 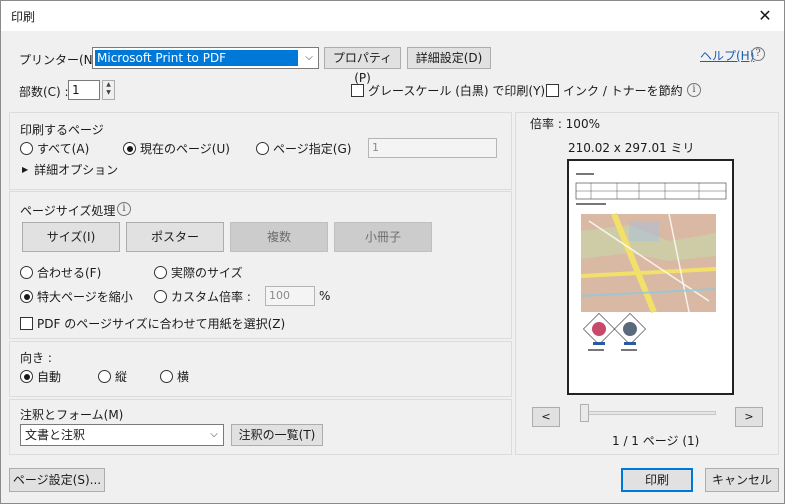 I want to click on pages-current-radio: 現在のページ(U), so click(x=176, y=148).